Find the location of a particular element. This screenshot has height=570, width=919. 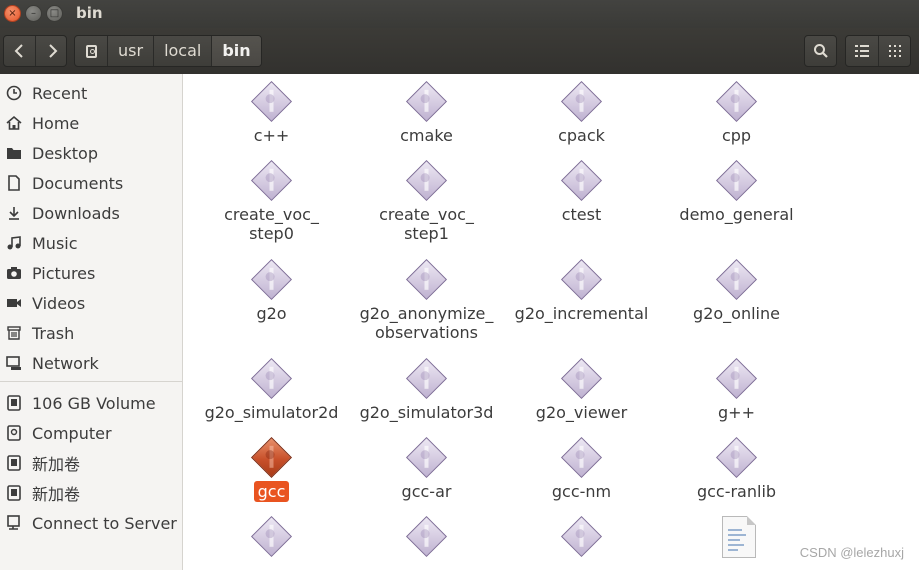

list-view-button is located at coordinates (862, 51).